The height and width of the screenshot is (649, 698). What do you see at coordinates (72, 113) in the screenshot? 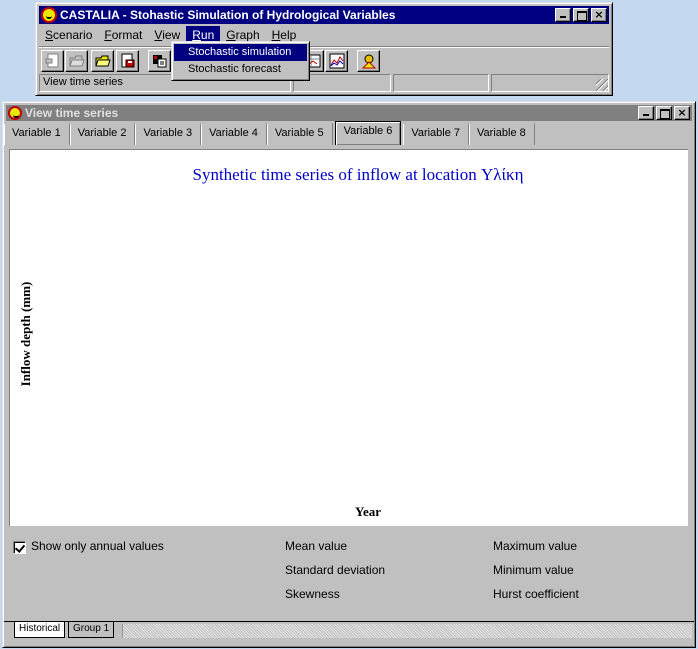
I see `child-window-title: View time series` at bounding box center [72, 113].